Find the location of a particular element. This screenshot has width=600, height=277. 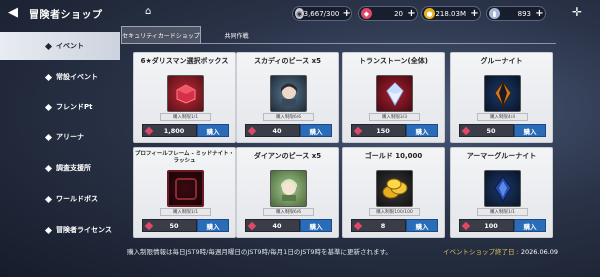

sidebar-item-label: フレンドPt is located at coordinates (74, 107).